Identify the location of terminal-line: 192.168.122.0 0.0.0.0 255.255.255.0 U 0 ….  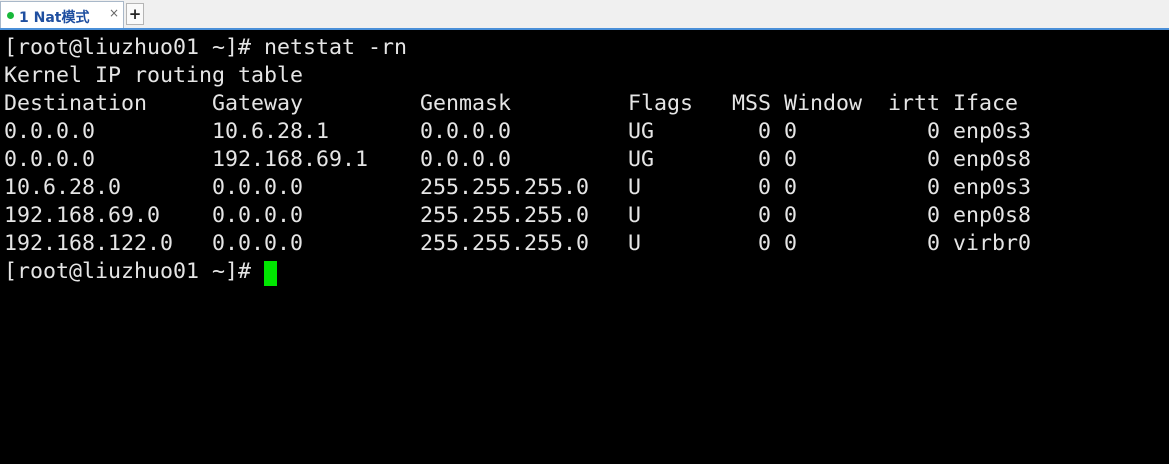
(518, 243).